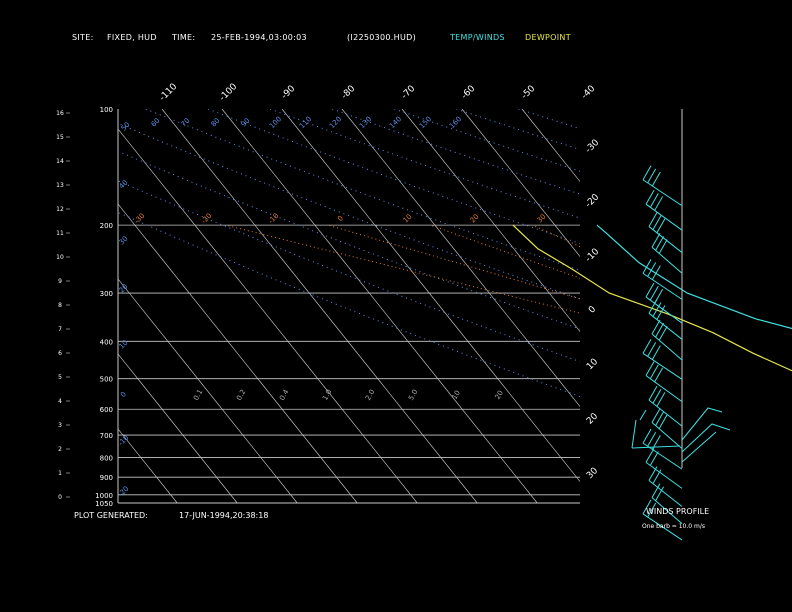 Image resolution: width=792 pixels, height=612 pixels. Describe the element at coordinates (207, 219) in the screenshot. I see `moist-adiabat-label: -20` at that location.